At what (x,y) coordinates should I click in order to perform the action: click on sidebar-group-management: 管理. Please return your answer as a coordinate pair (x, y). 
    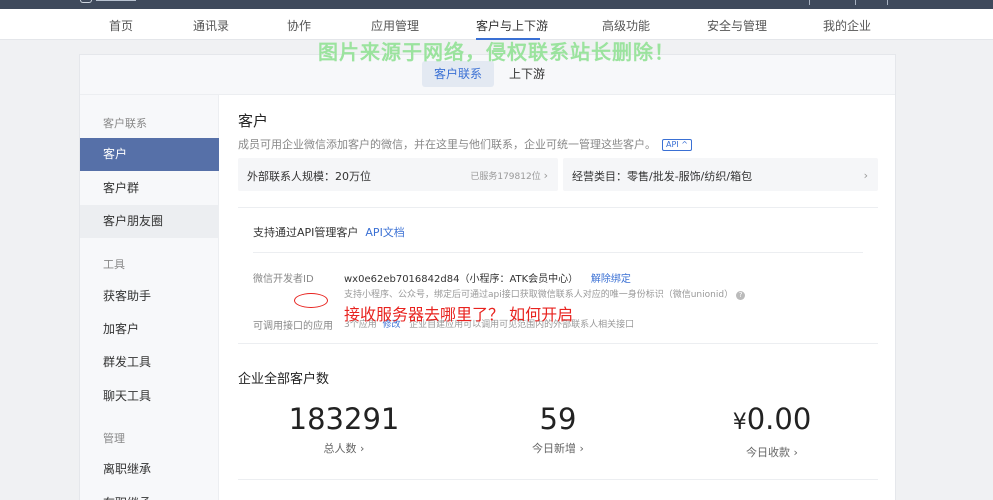
    Looking at the image, I should click on (114, 438).